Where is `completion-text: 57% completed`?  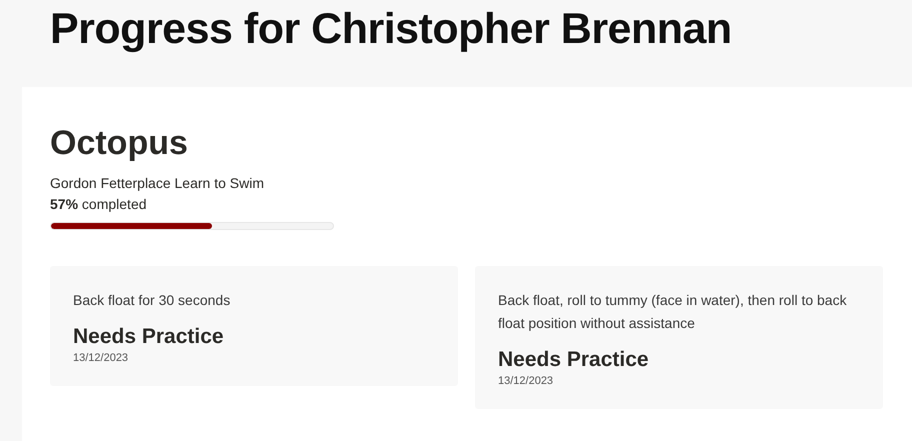
completion-text: 57% completed is located at coordinates (99, 204).